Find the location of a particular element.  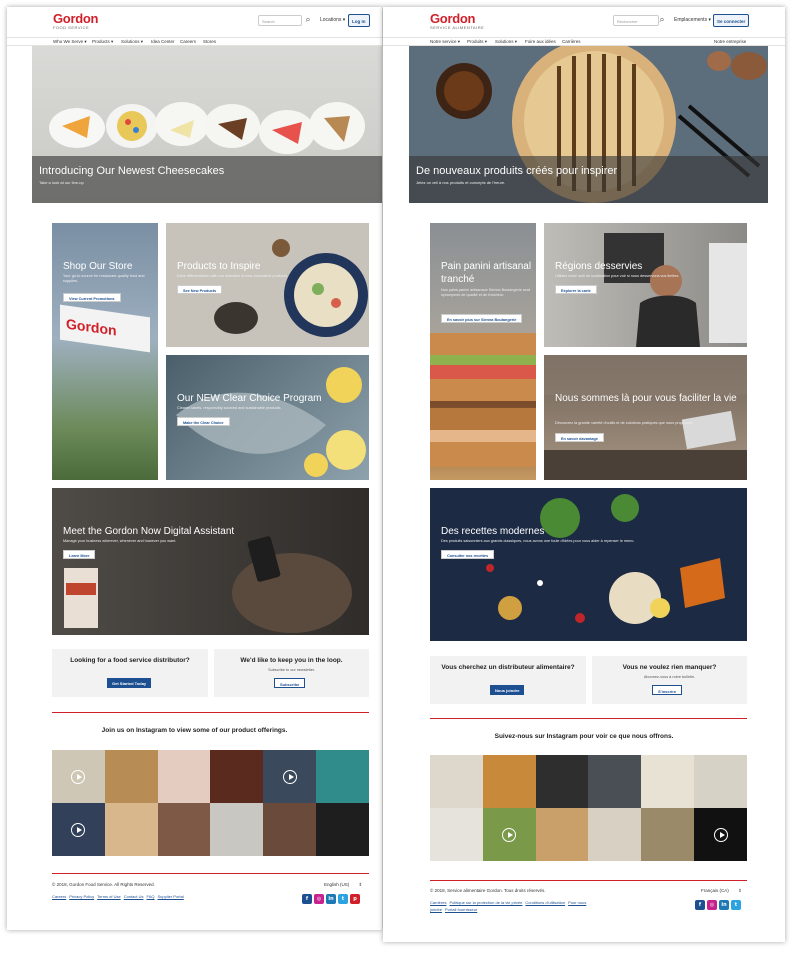

nav-careers: Careers is located at coordinates (188, 41).